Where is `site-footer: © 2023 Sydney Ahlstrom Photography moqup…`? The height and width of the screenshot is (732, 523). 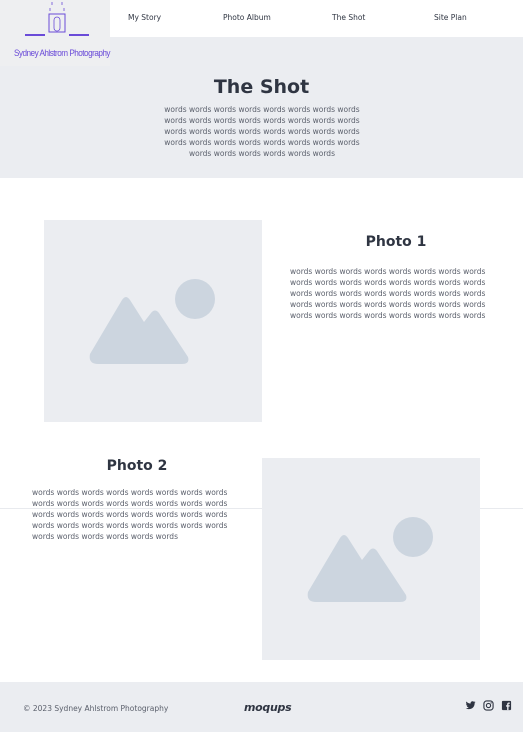 site-footer: © 2023 Sydney Ahlstrom Photography moqup… is located at coordinates (261, 707).